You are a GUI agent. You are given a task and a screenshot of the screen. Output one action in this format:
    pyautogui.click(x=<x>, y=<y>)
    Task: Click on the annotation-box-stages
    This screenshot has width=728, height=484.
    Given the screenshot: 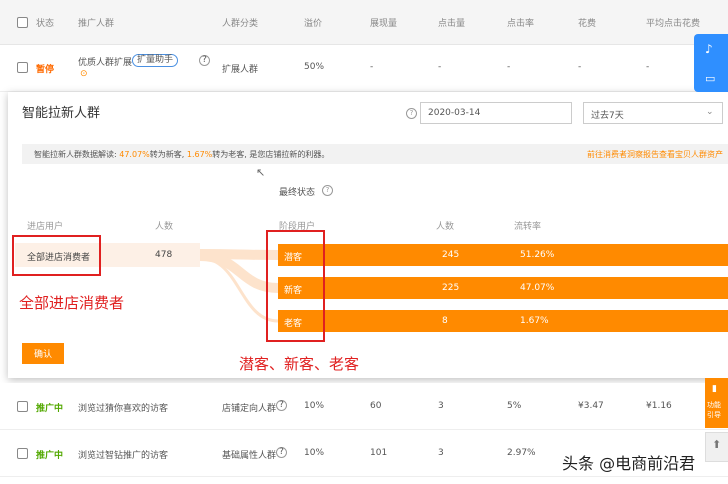 What is the action you would take?
    pyautogui.click(x=295, y=286)
    